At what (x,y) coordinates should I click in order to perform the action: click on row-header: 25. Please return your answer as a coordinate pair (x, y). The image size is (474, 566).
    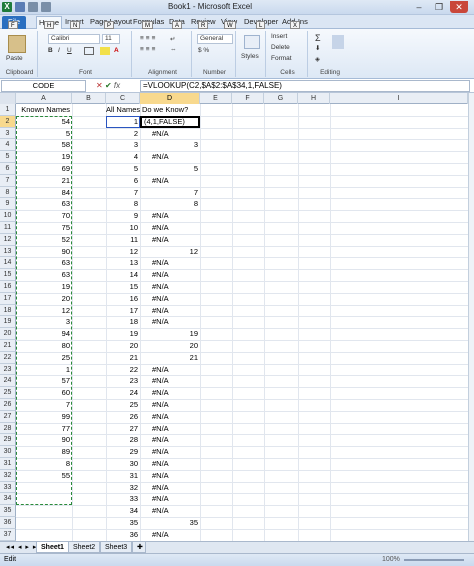
    Looking at the image, I should click on (8, 393).